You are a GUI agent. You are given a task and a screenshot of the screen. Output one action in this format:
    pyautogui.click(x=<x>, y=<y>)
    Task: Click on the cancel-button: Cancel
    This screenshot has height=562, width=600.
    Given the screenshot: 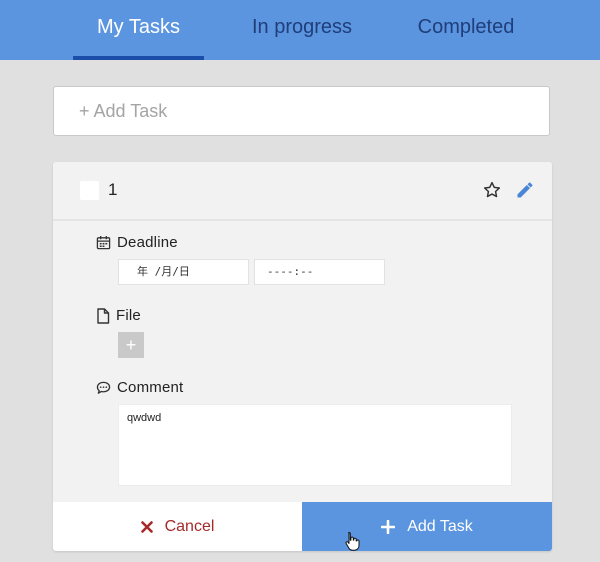 What is the action you would take?
    pyautogui.click(x=177, y=526)
    